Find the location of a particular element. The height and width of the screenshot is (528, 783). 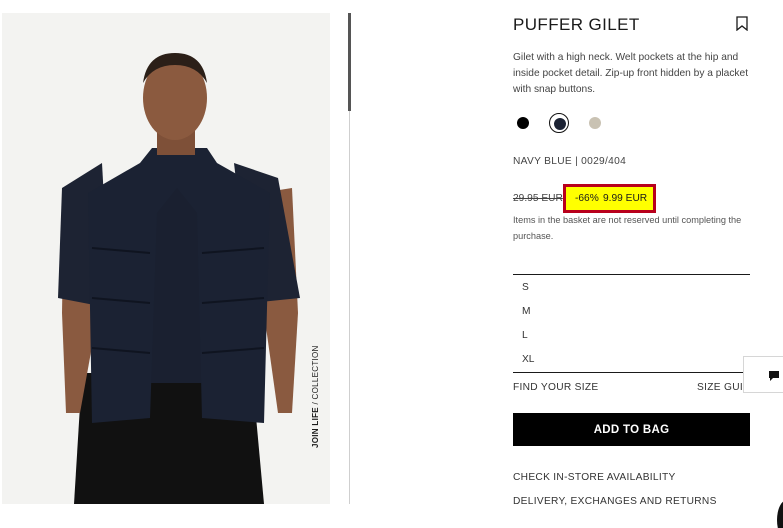

chat-icon is located at coordinates (774, 376).